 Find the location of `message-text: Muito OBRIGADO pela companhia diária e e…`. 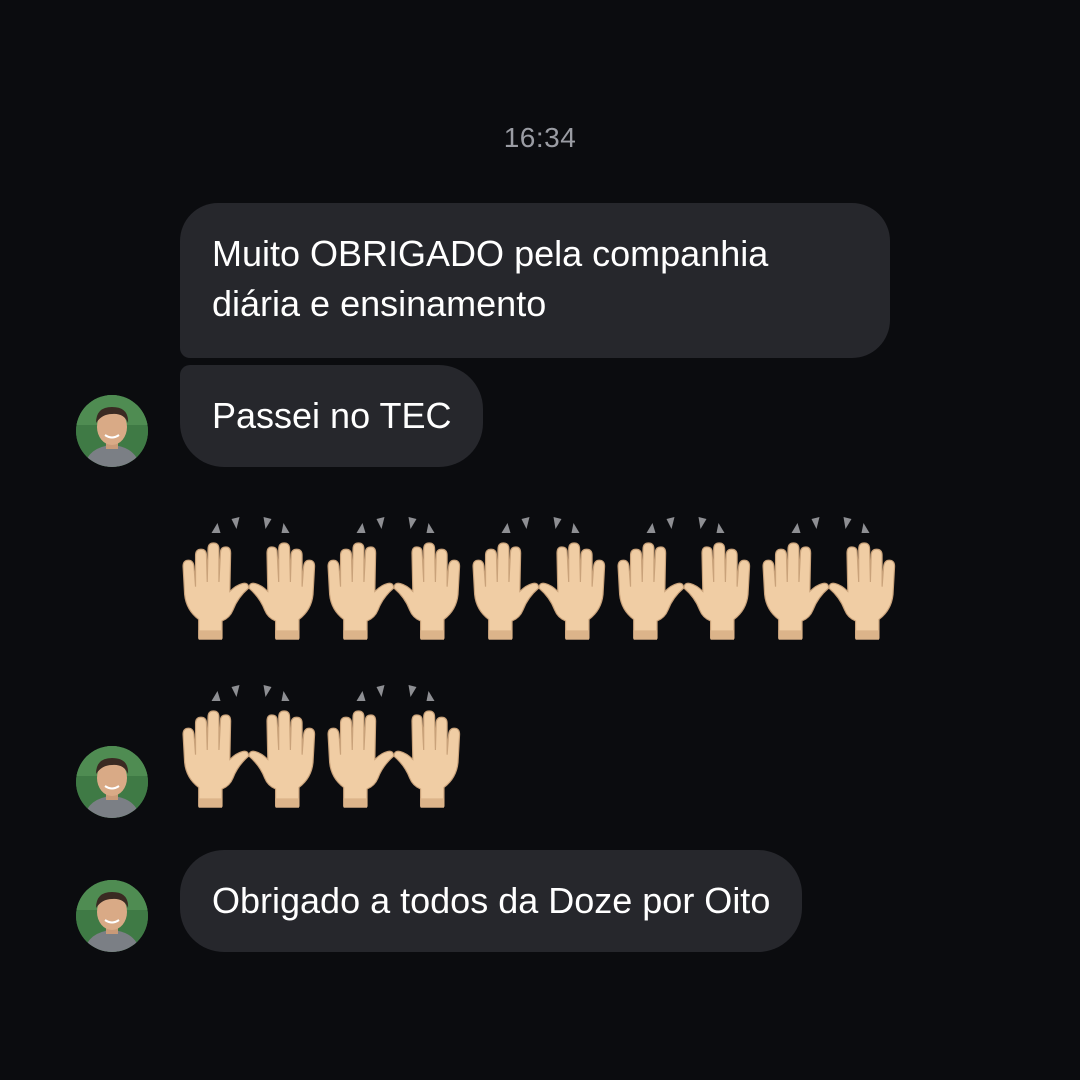

message-text: Muito OBRIGADO pela companhia diária e e… is located at coordinates (490, 278).